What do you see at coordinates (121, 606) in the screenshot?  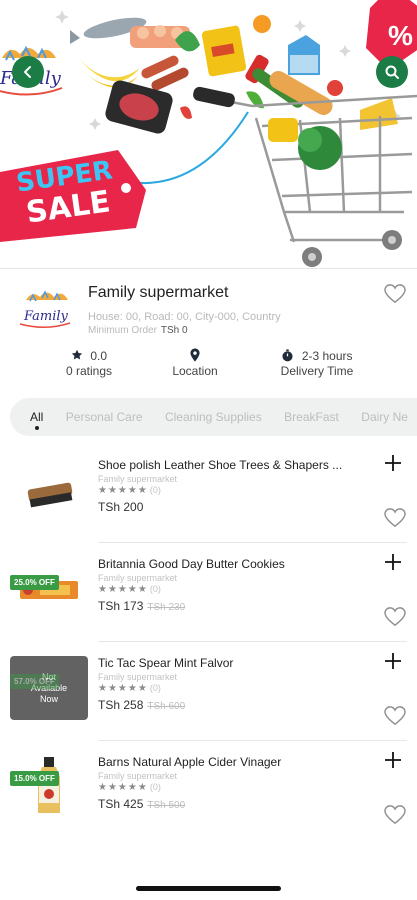 I see `current-price: TSh 173` at bounding box center [121, 606].